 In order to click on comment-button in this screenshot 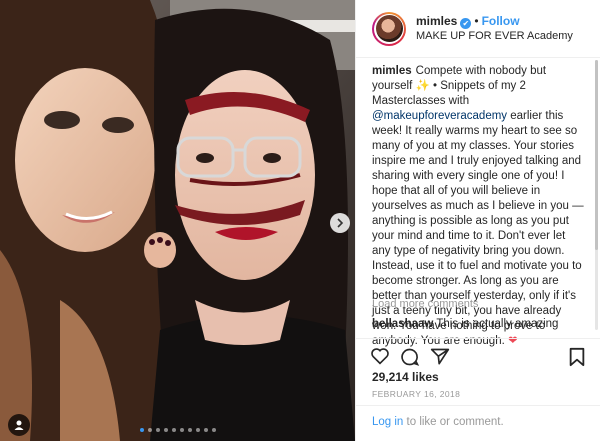, I will do `click(410, 359)`.